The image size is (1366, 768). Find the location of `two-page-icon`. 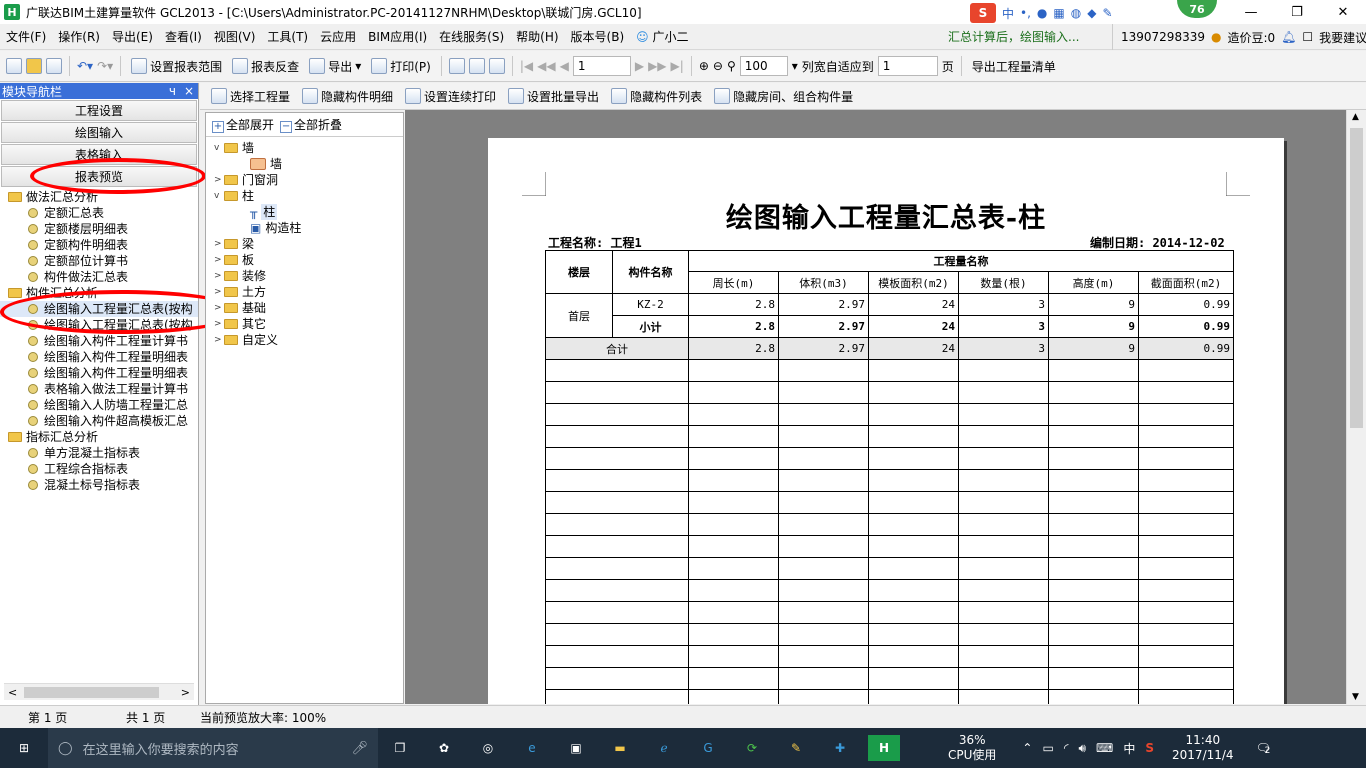

two-page-icon is located at coordinates (476, 66).